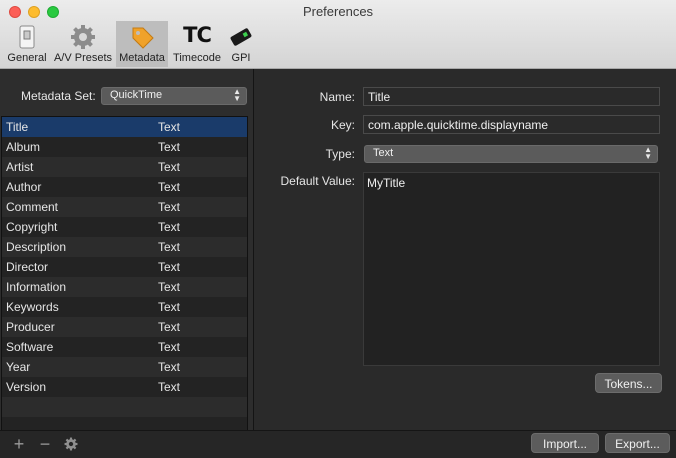  I want to click on metadata-set-value: QuickTime, so click(136, 95).